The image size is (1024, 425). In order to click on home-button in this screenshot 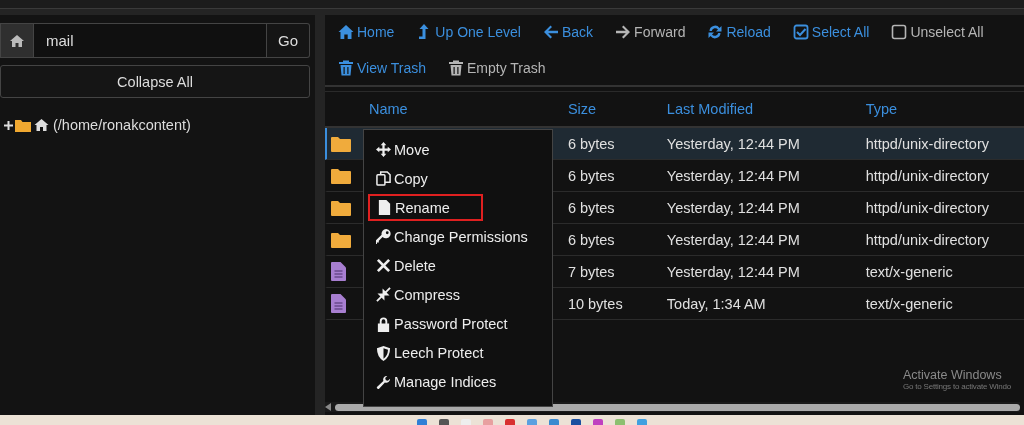, I will do `click(16, 40)`.